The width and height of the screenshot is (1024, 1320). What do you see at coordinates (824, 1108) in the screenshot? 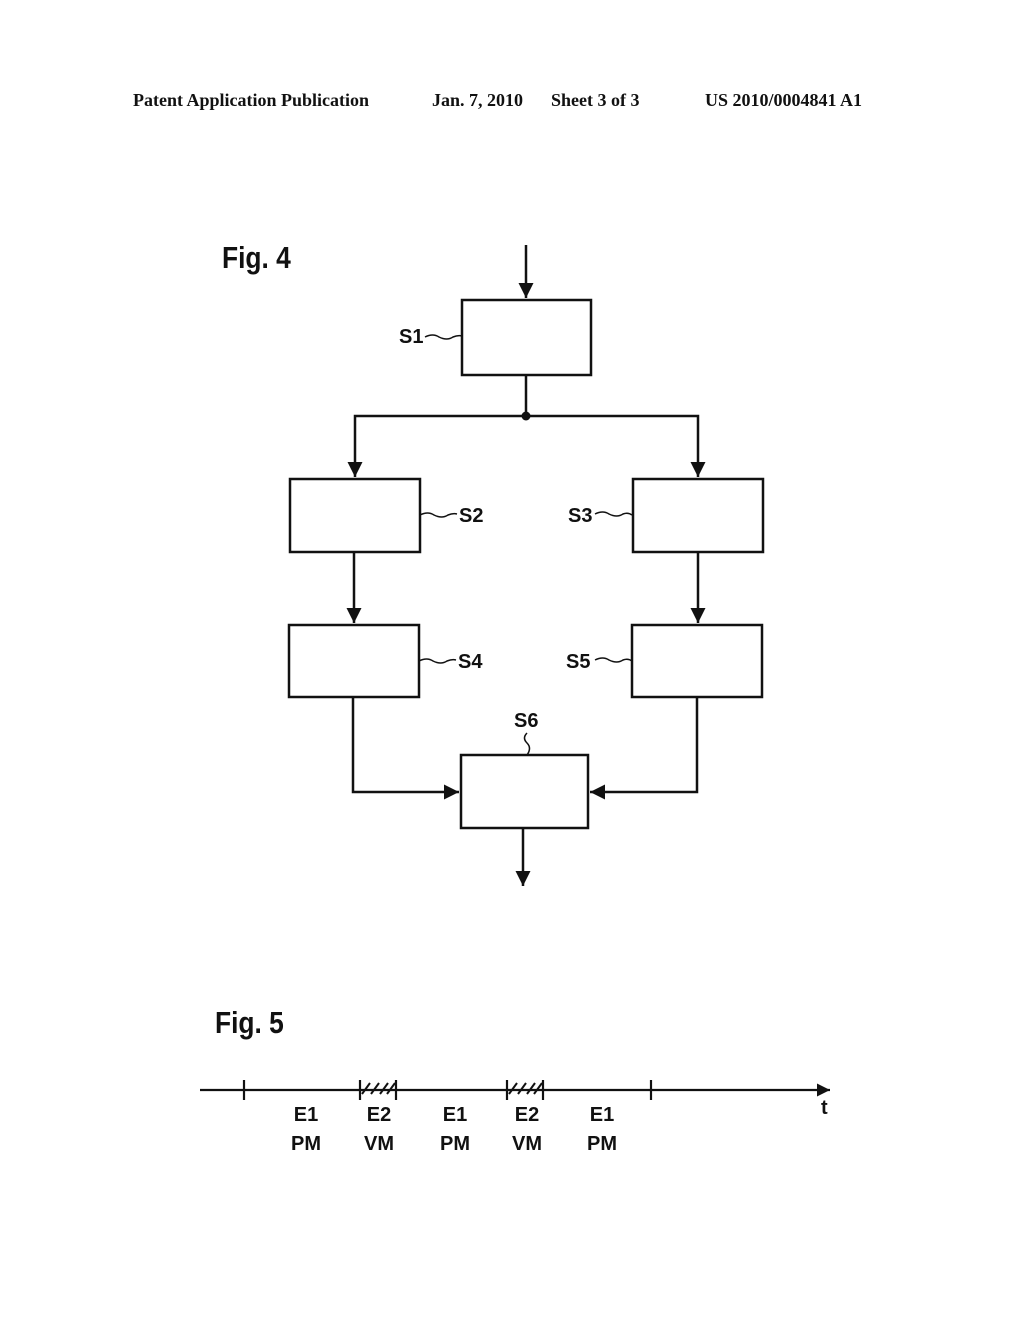
I see `time-axis-label: t` at bounding box center [824, 1108].